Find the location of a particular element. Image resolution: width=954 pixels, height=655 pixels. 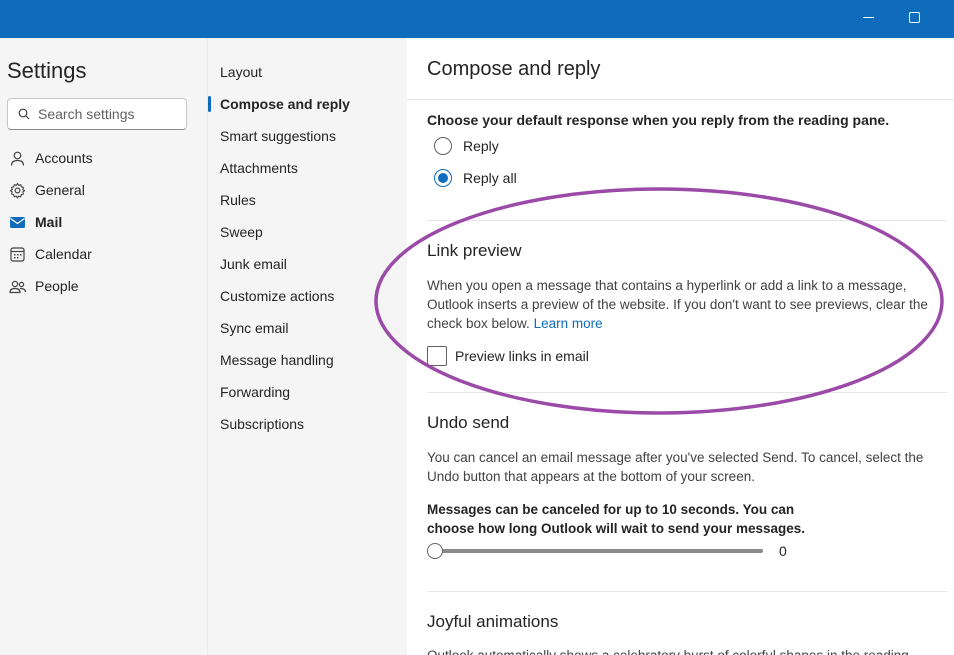

submenu-item-compose-and-reply: Compose and reply is located at coordinates (285, 104).